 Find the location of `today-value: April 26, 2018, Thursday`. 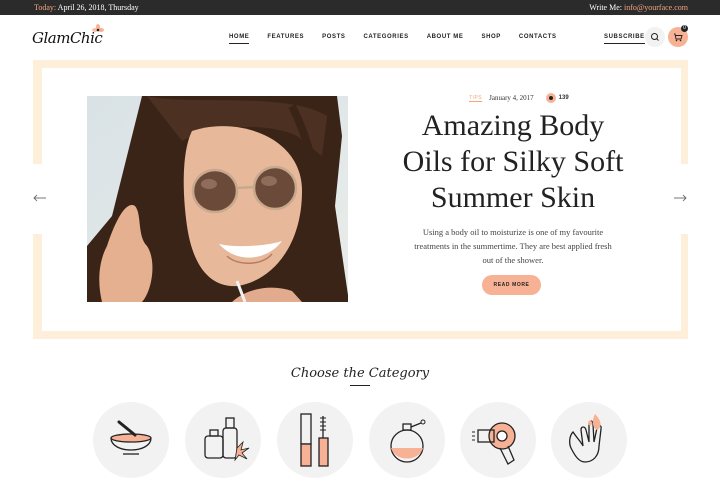

today-value: April 26, 2018, Thursday is located at coordinates (98, 7).